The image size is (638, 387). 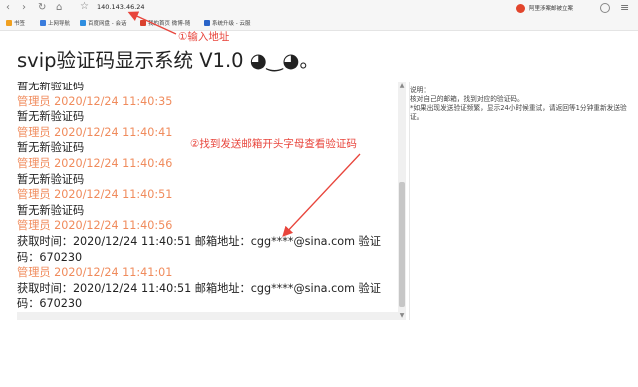 I want to click on annotation-step1: ①输入地址, so click(x=204, y=37).